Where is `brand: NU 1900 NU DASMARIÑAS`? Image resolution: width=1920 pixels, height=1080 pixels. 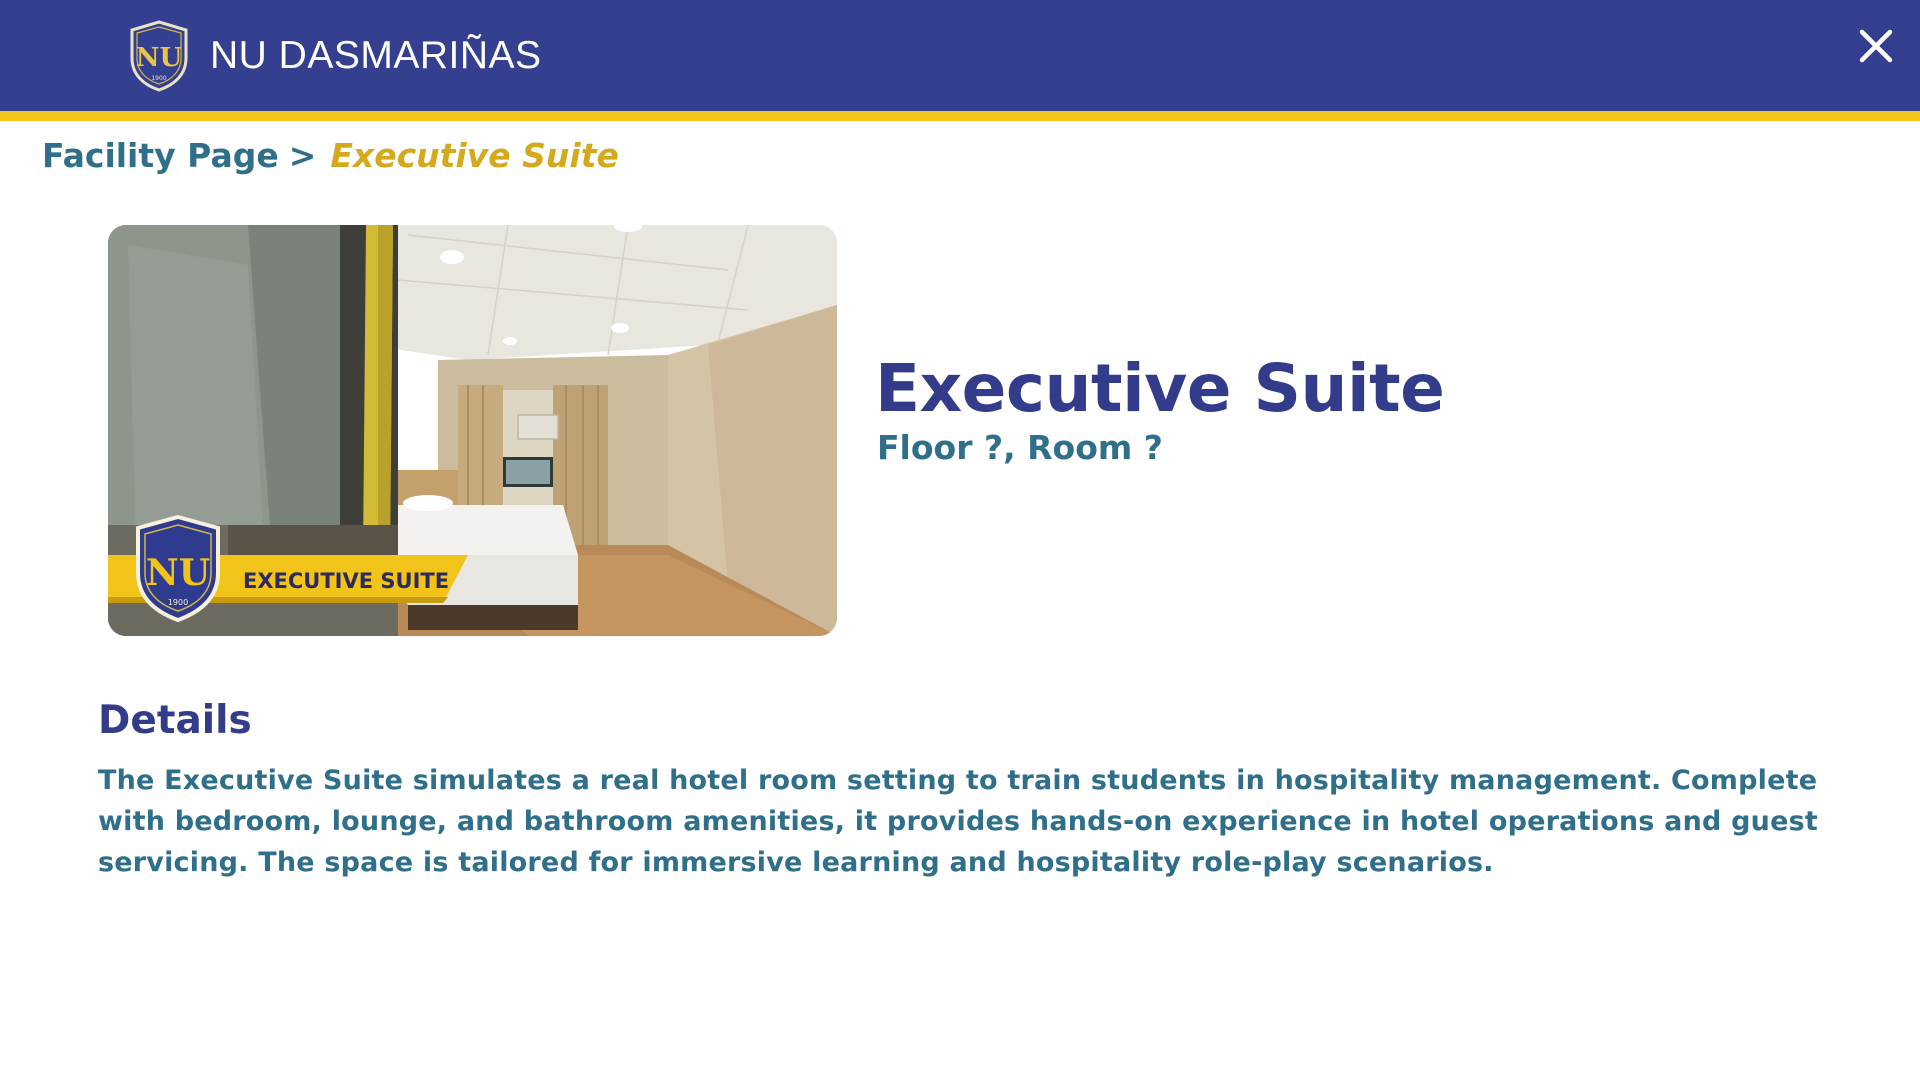
brand: NU 1900 NU DASMARIÑAS is located at coordinates (335, 56).